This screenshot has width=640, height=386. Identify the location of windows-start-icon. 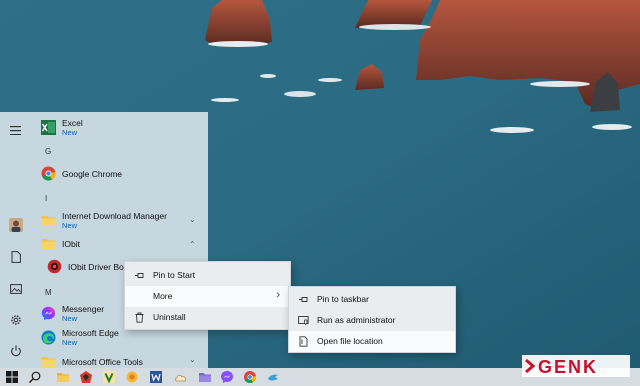
(12, 377).